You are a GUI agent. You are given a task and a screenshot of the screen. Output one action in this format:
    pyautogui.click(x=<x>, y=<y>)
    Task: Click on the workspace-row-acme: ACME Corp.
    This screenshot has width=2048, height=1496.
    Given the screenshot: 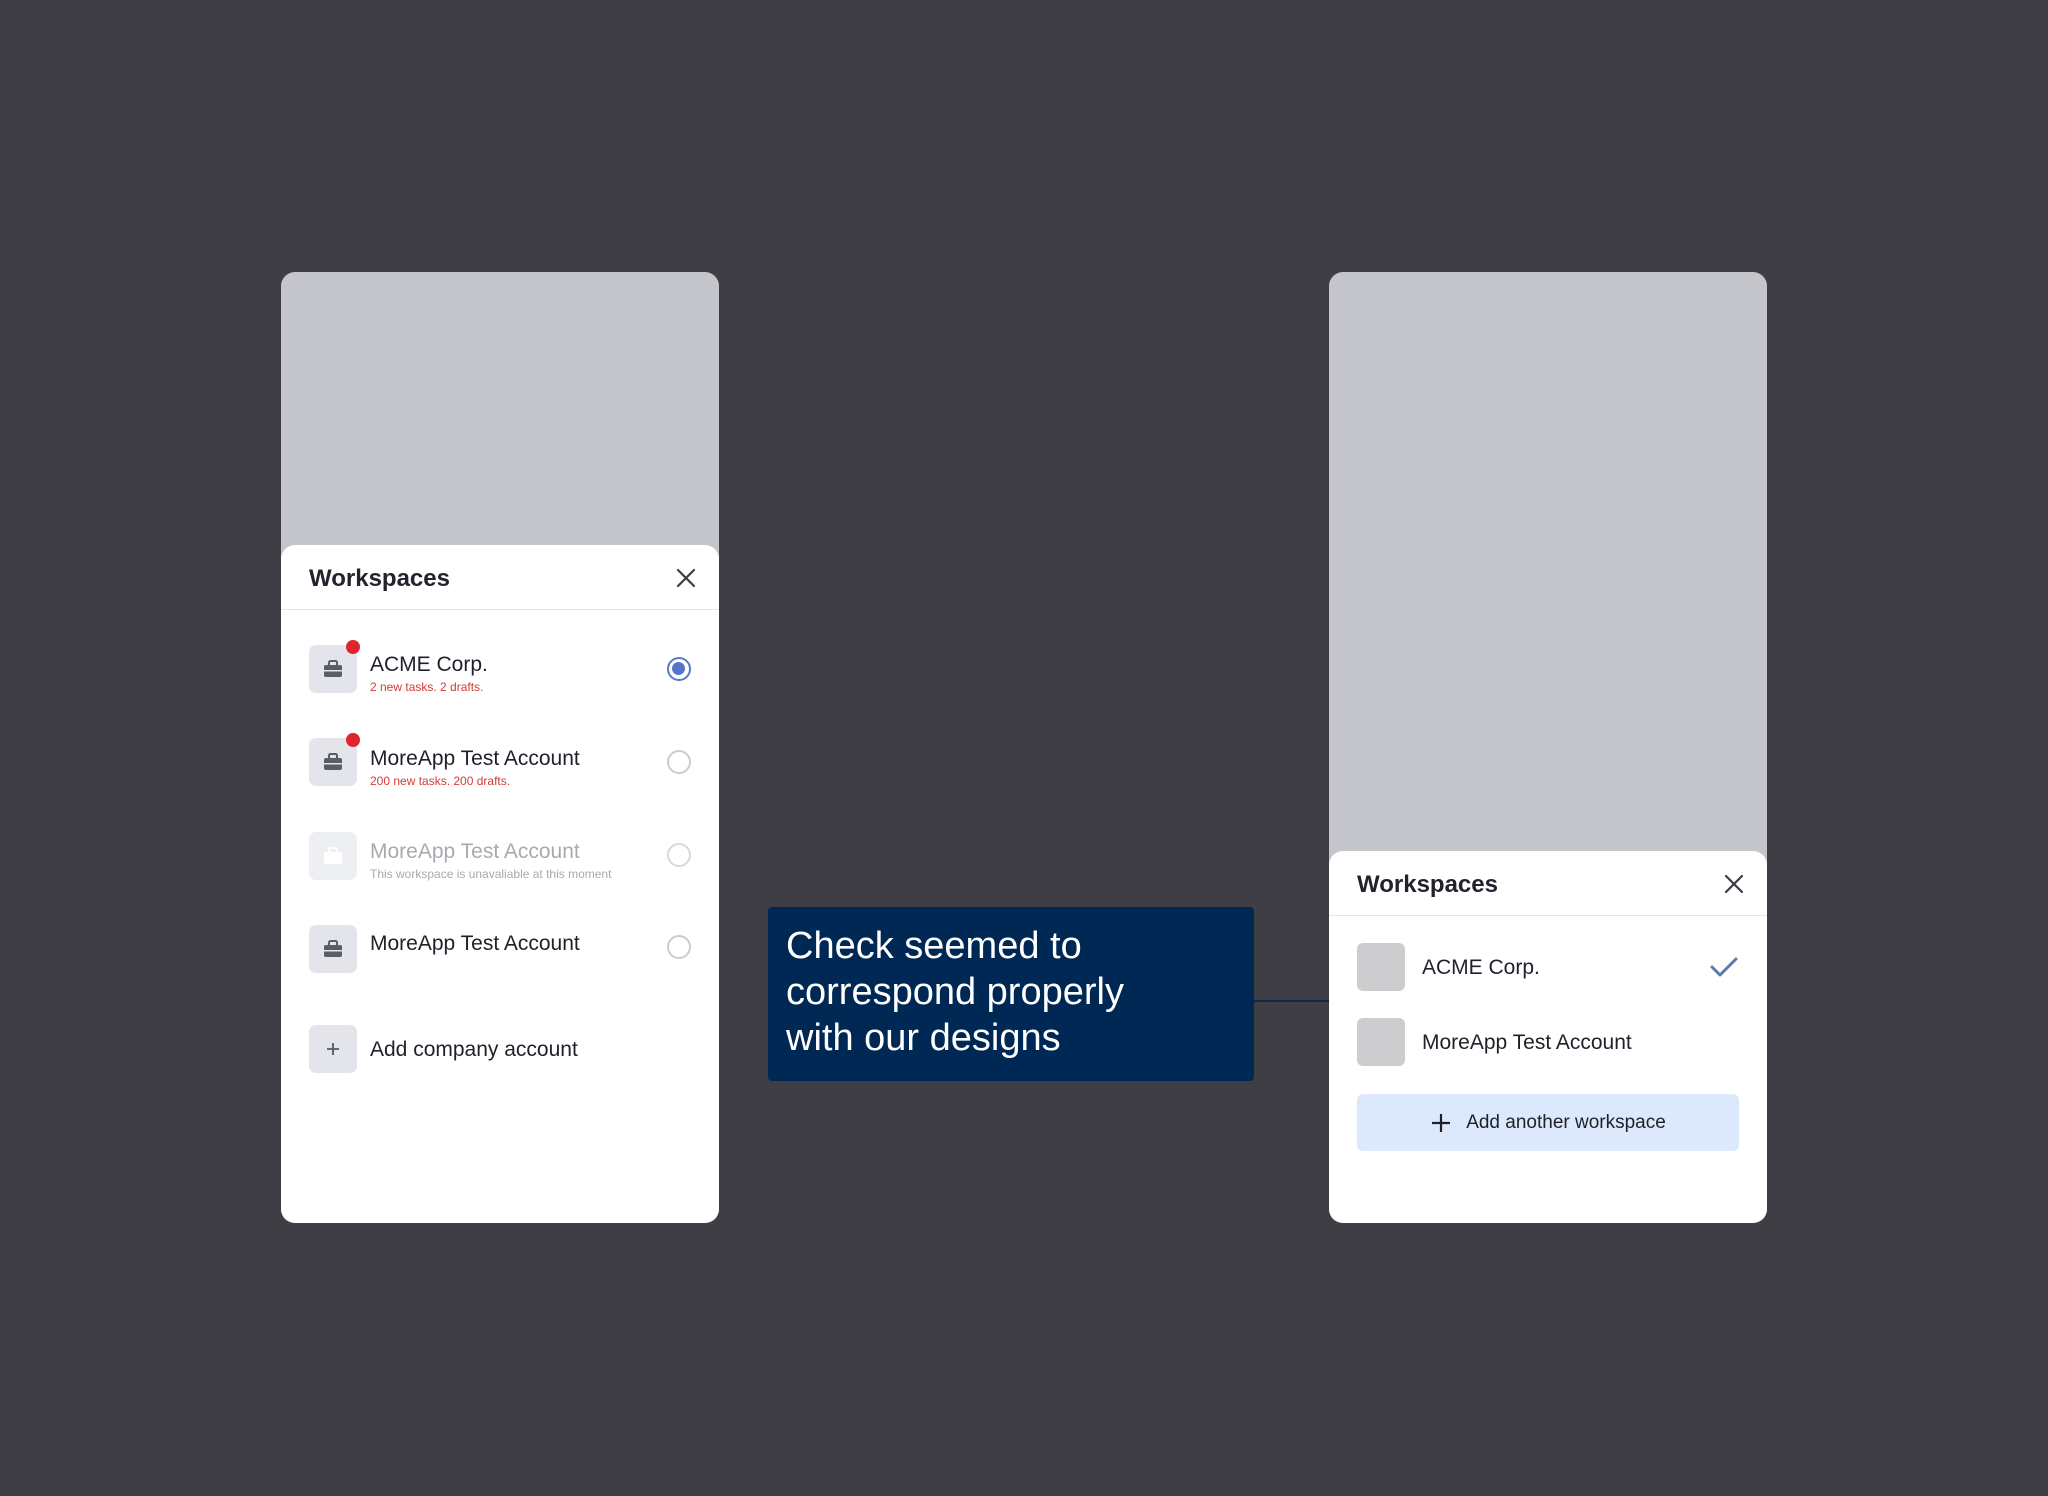 What is the action you would take?
    pyautogui.click(x=1548, y=967)
    